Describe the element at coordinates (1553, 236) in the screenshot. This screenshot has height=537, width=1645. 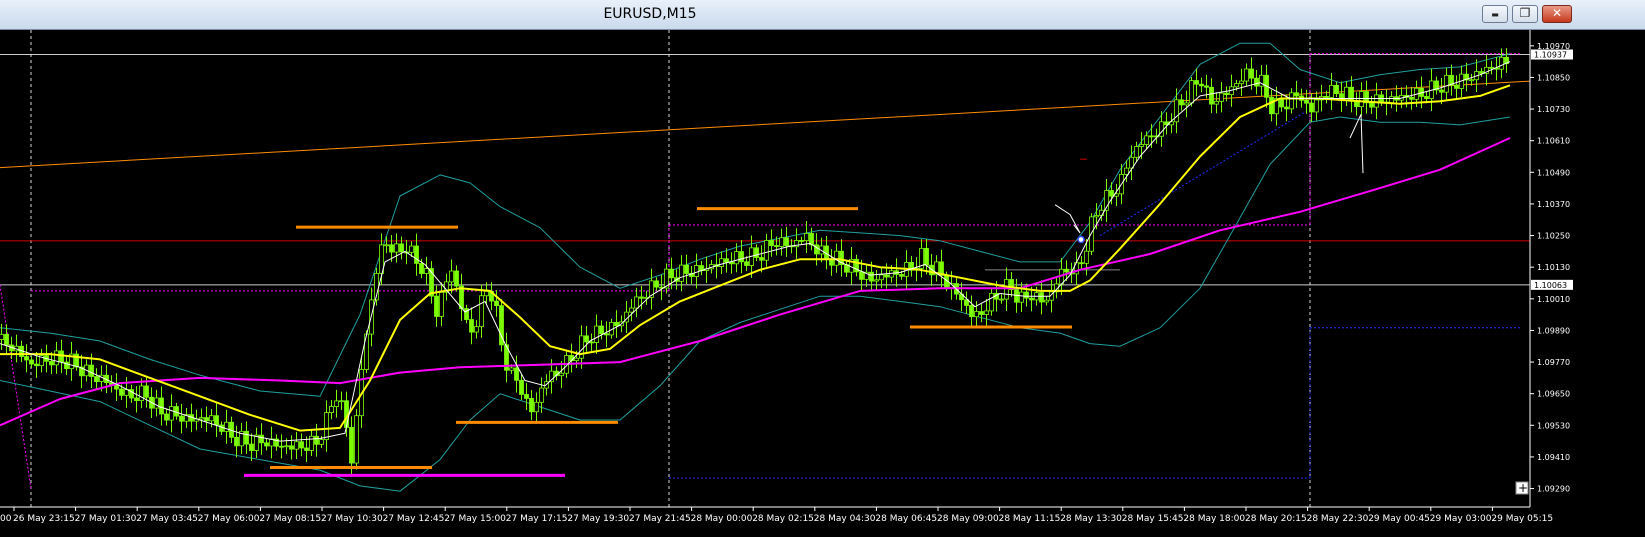
I see `price-axis-label: 1.10250` at that location.